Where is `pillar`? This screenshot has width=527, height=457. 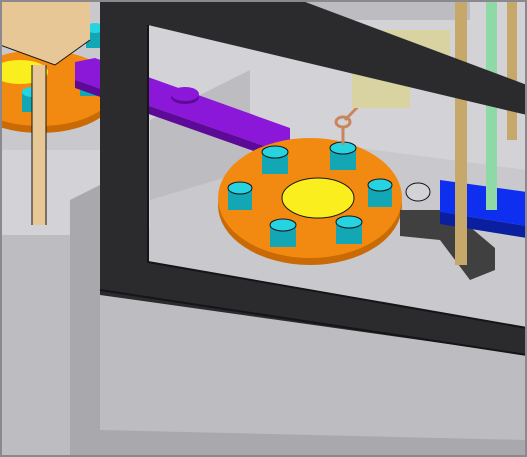 pillar is located at coordinates (85, 321).